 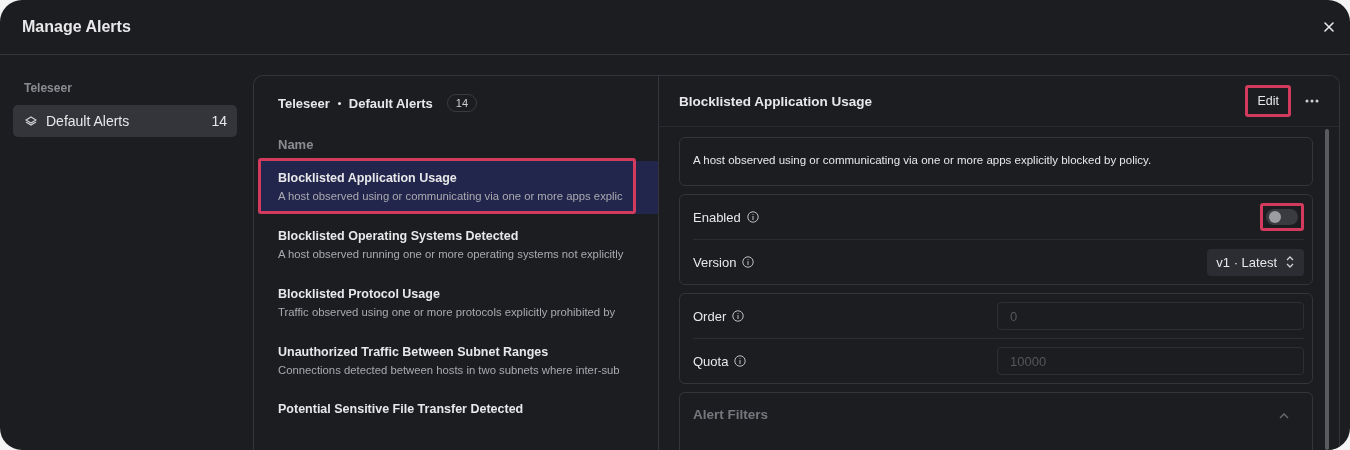 What do you see at coordinates (77, 27) in the screenshot?
I see `window-title: Manage Alerts` at bounding box center [77, 27].